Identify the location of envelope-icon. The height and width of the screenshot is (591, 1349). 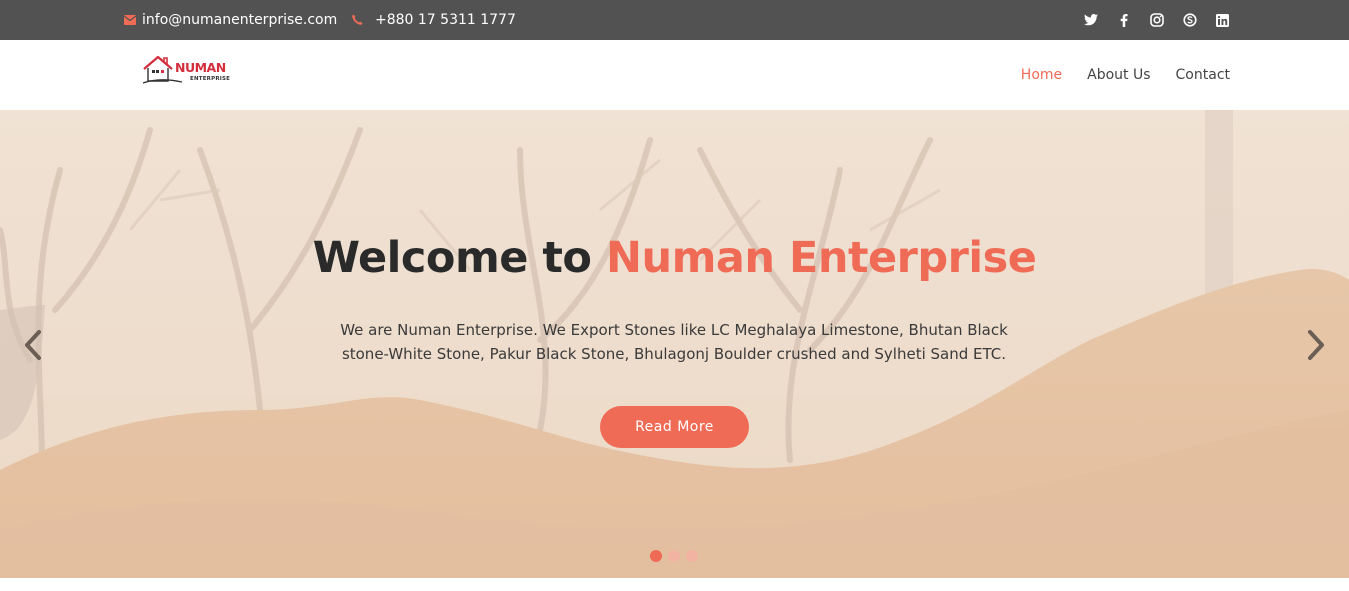
(130, 20).